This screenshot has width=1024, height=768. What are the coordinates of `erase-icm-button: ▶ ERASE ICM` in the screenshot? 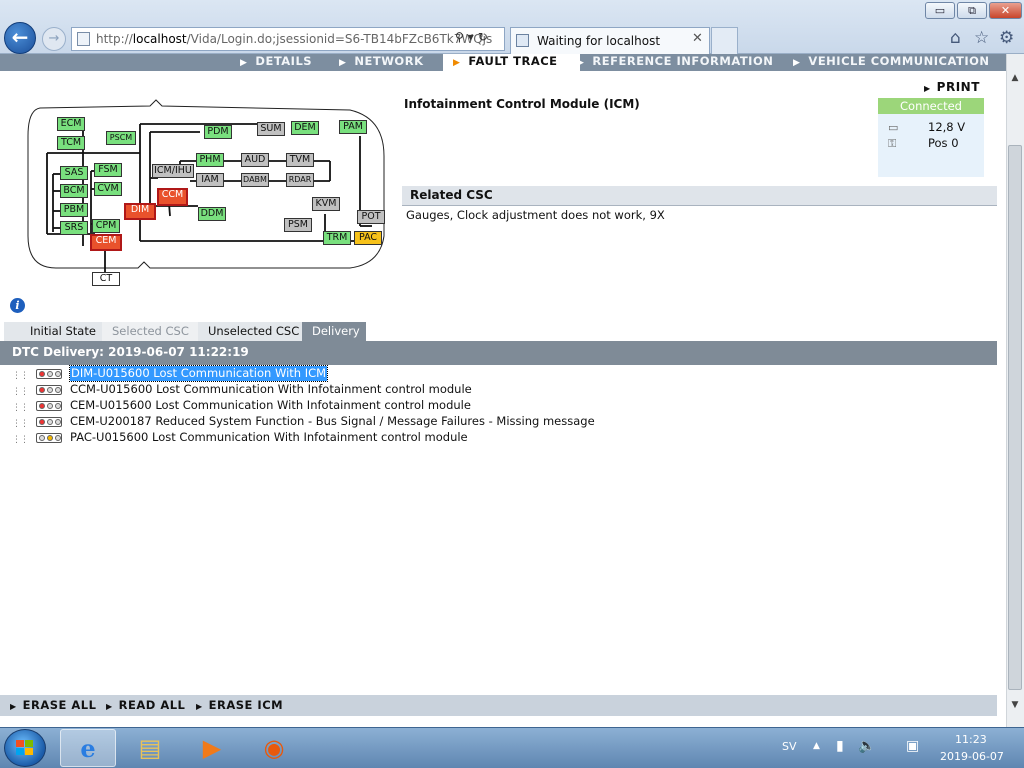 It's located at (239, 705).